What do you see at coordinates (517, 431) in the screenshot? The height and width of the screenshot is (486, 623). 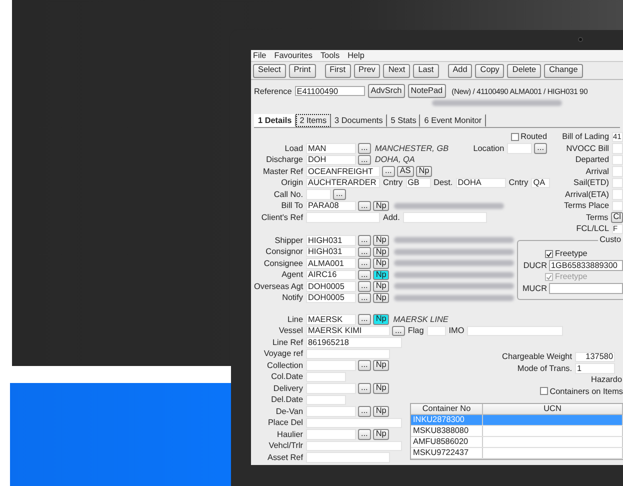 I see `table-row: MSKU8388080` at bounding box center [517, 431].